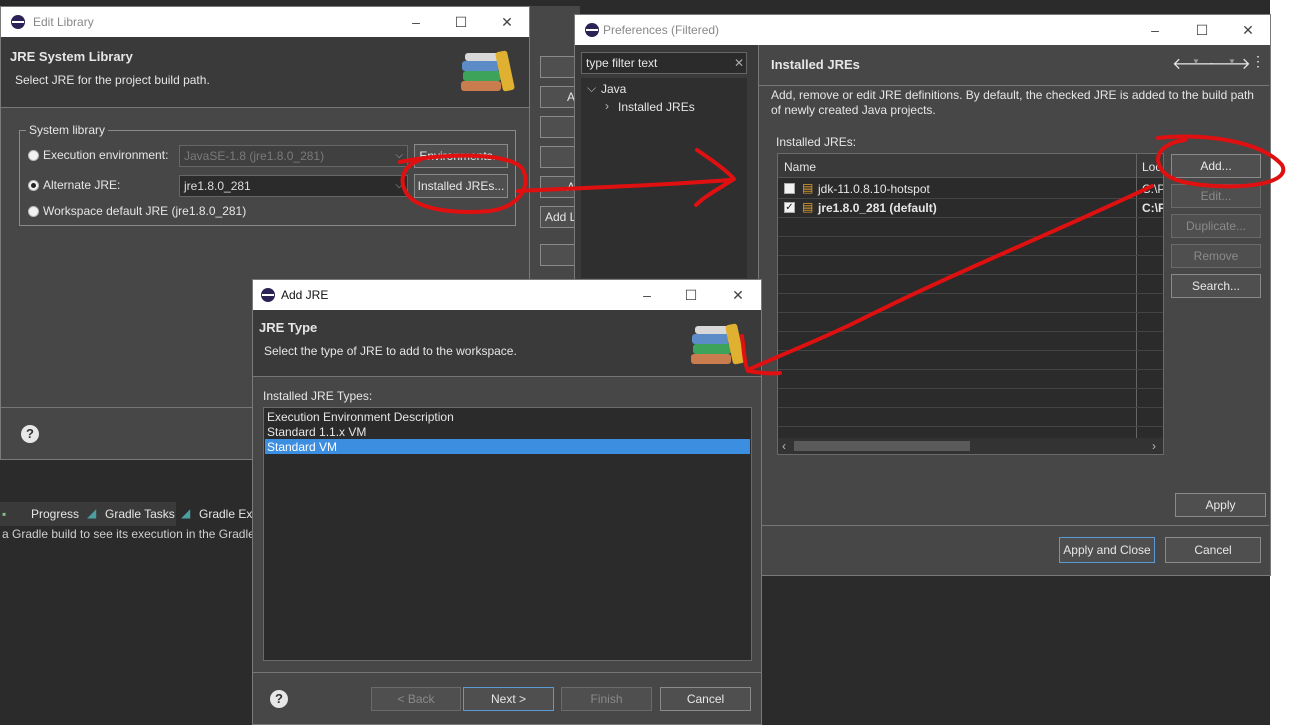  Describe the element at coordinates (293, 186) in the screenshot. I see `alternate-jre-combo: jre1.8.0_281 ⌵` at that location.